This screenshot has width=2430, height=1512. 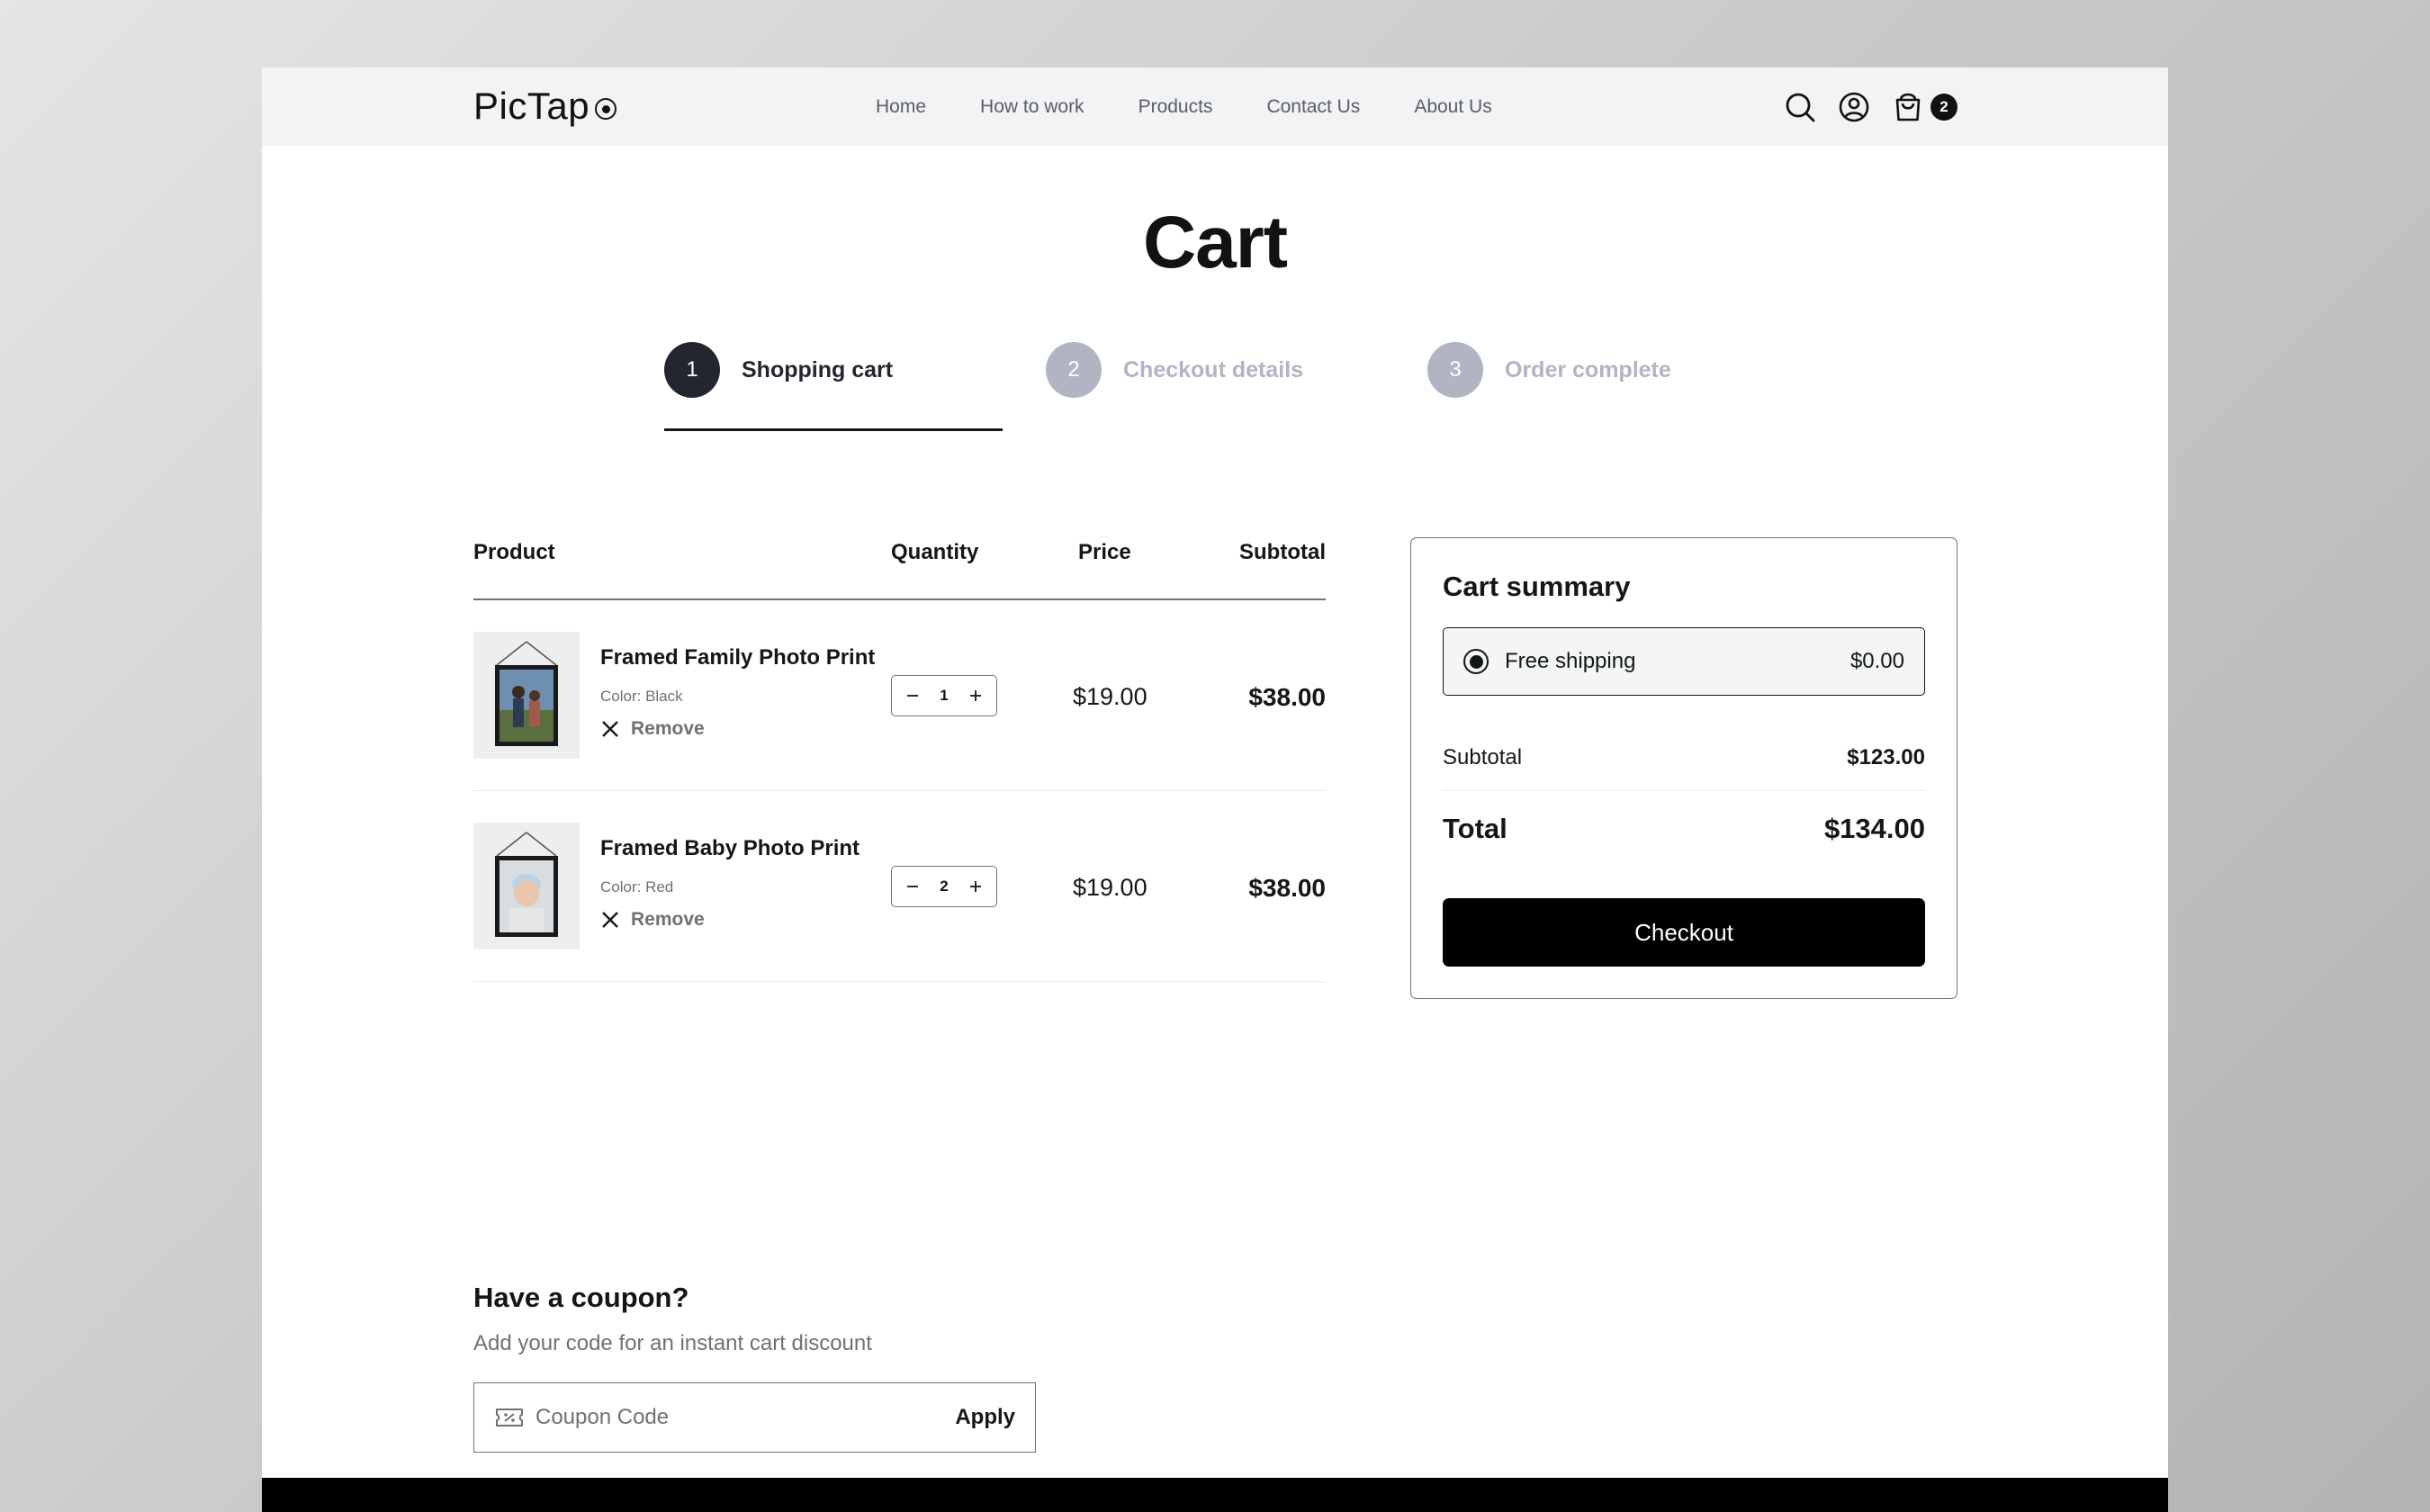 I want to click on quantity-value: 1, so click(x=945, y=696).